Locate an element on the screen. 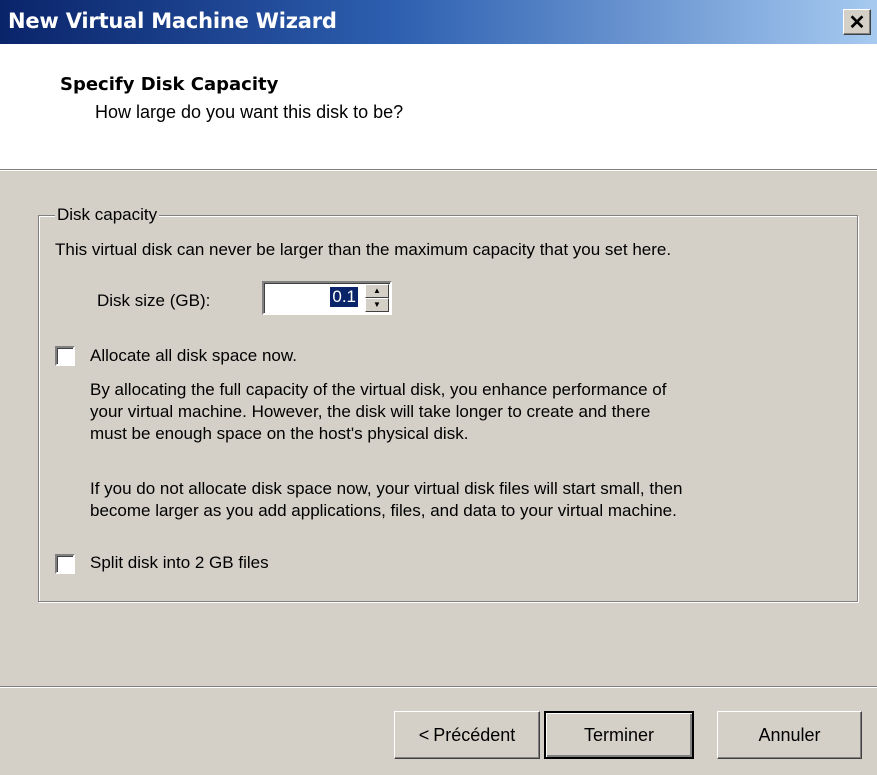  arrow-up-icon: ▲ is located at coordinates (377, 290).